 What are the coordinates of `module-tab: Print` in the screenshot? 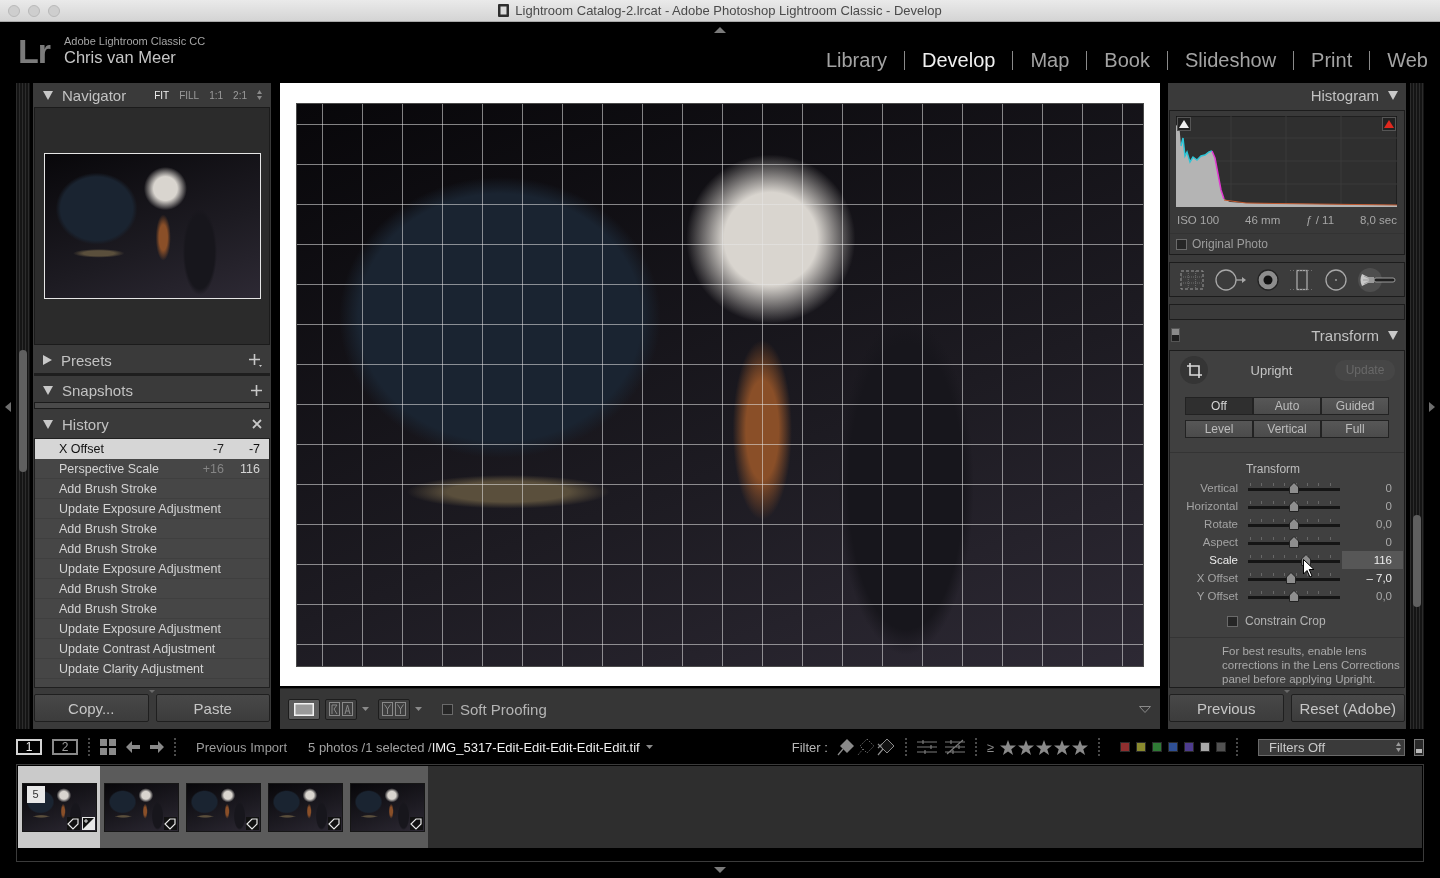 It's located at (1332, 60).